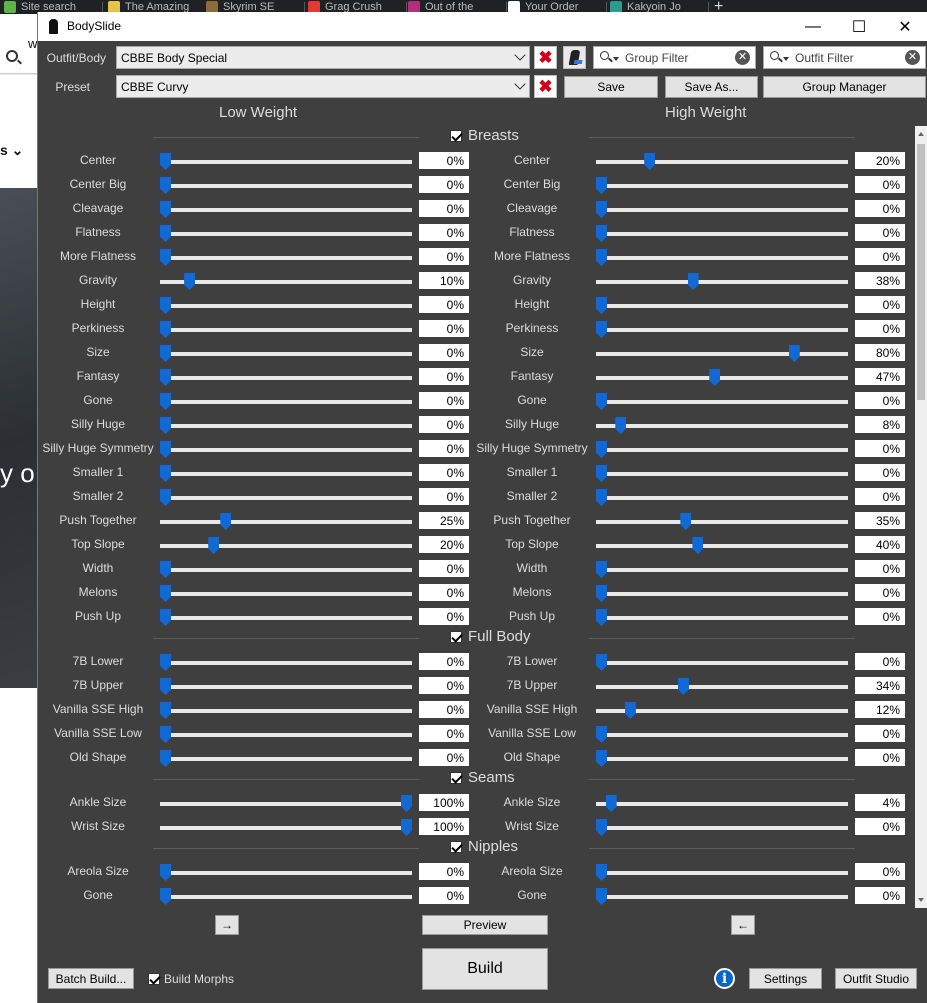  Describe the element at coordinates (485, 969) in the screenshot. I see `build-button: Build` at that location.